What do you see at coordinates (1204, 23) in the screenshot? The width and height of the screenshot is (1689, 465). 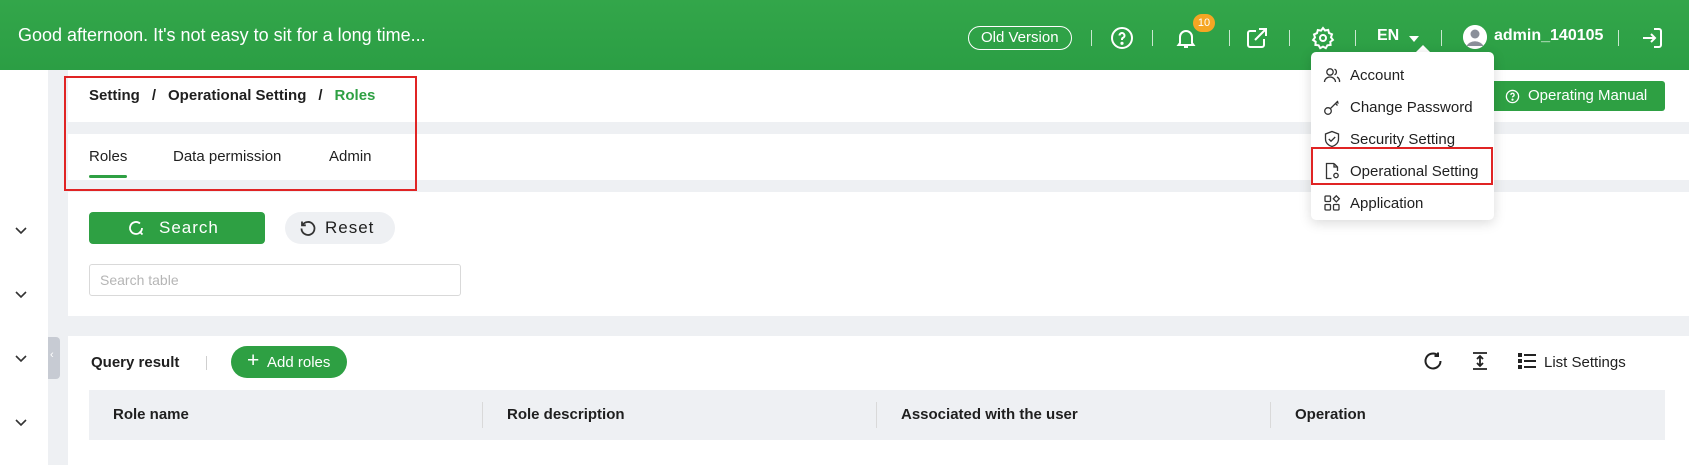 I see `notification-badge: 10` at bounding box center [1204, 23].